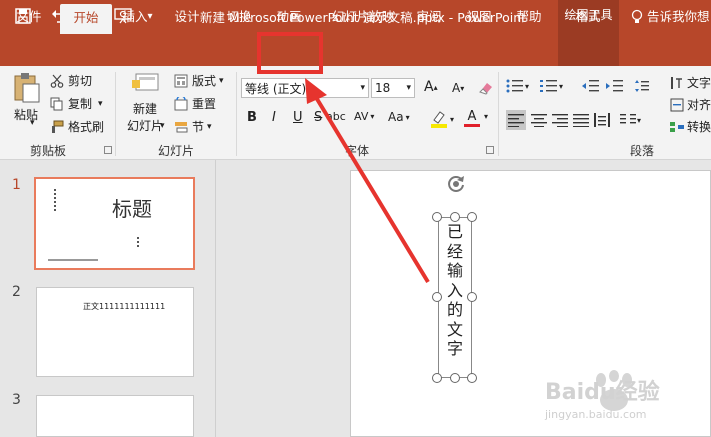 The image size is (711, 437). What do you see at coordinates (602, 392) in the screenshot?
I see `watermark-text: Baidu经验` at bounding box center [602, 392].